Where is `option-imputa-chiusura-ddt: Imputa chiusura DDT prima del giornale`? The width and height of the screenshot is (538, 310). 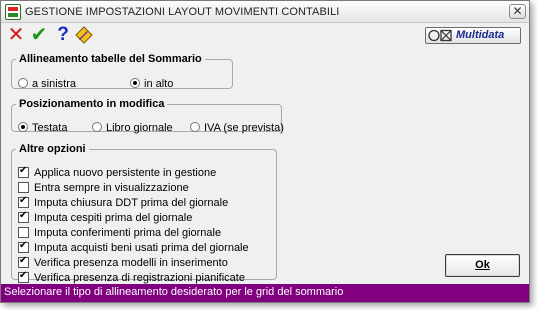
option-imputa-chiusura-ddt: Imputa chiusura DDT prima del giornale is located at coordinates (123, 203).